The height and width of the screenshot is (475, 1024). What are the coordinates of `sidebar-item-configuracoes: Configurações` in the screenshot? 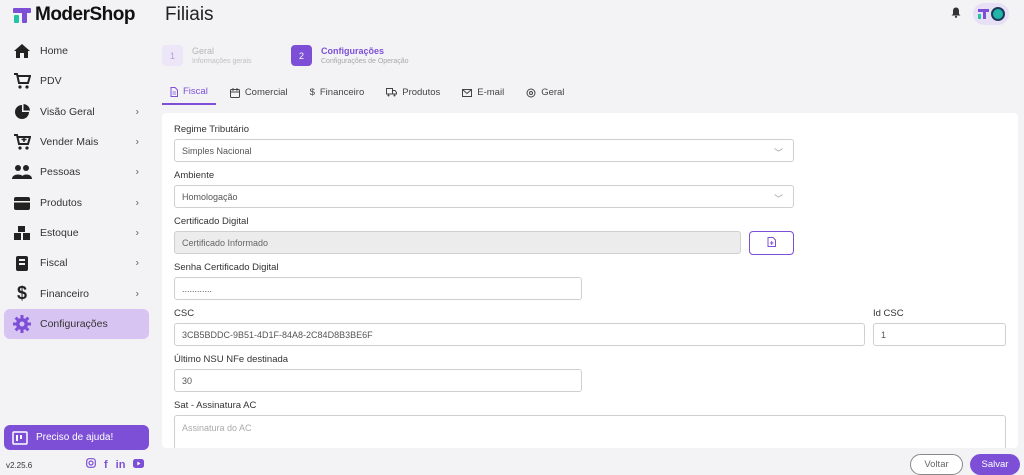 It's located at (76, 323).